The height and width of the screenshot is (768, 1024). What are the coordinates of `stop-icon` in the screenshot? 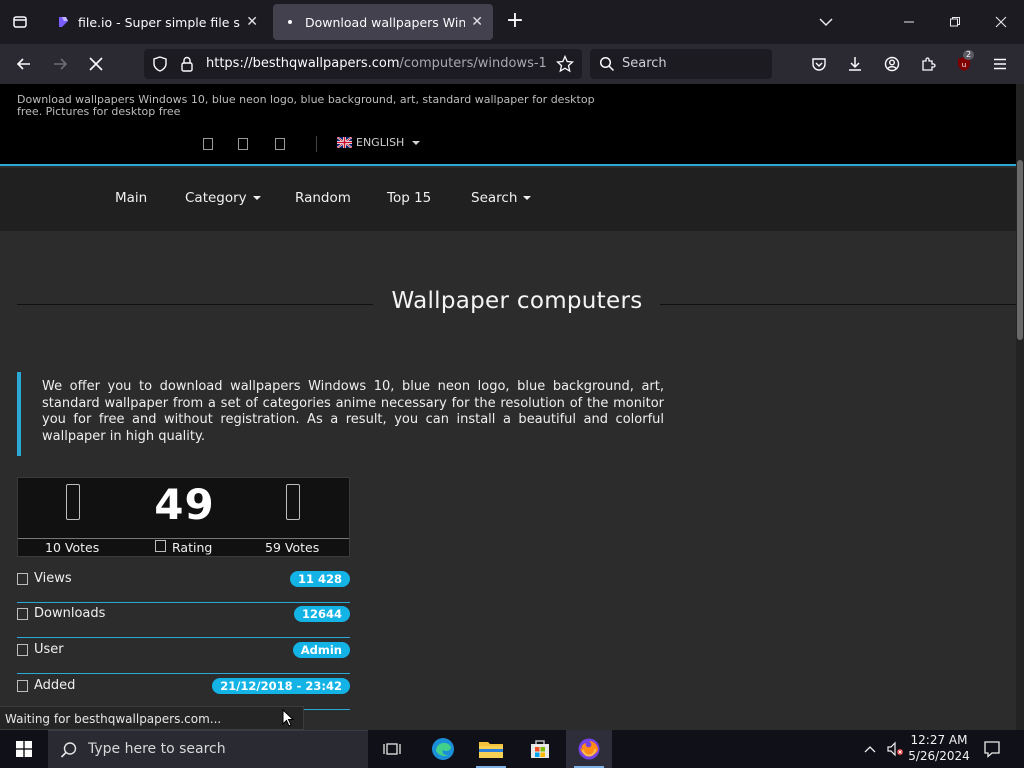 It's located at (96, 64).